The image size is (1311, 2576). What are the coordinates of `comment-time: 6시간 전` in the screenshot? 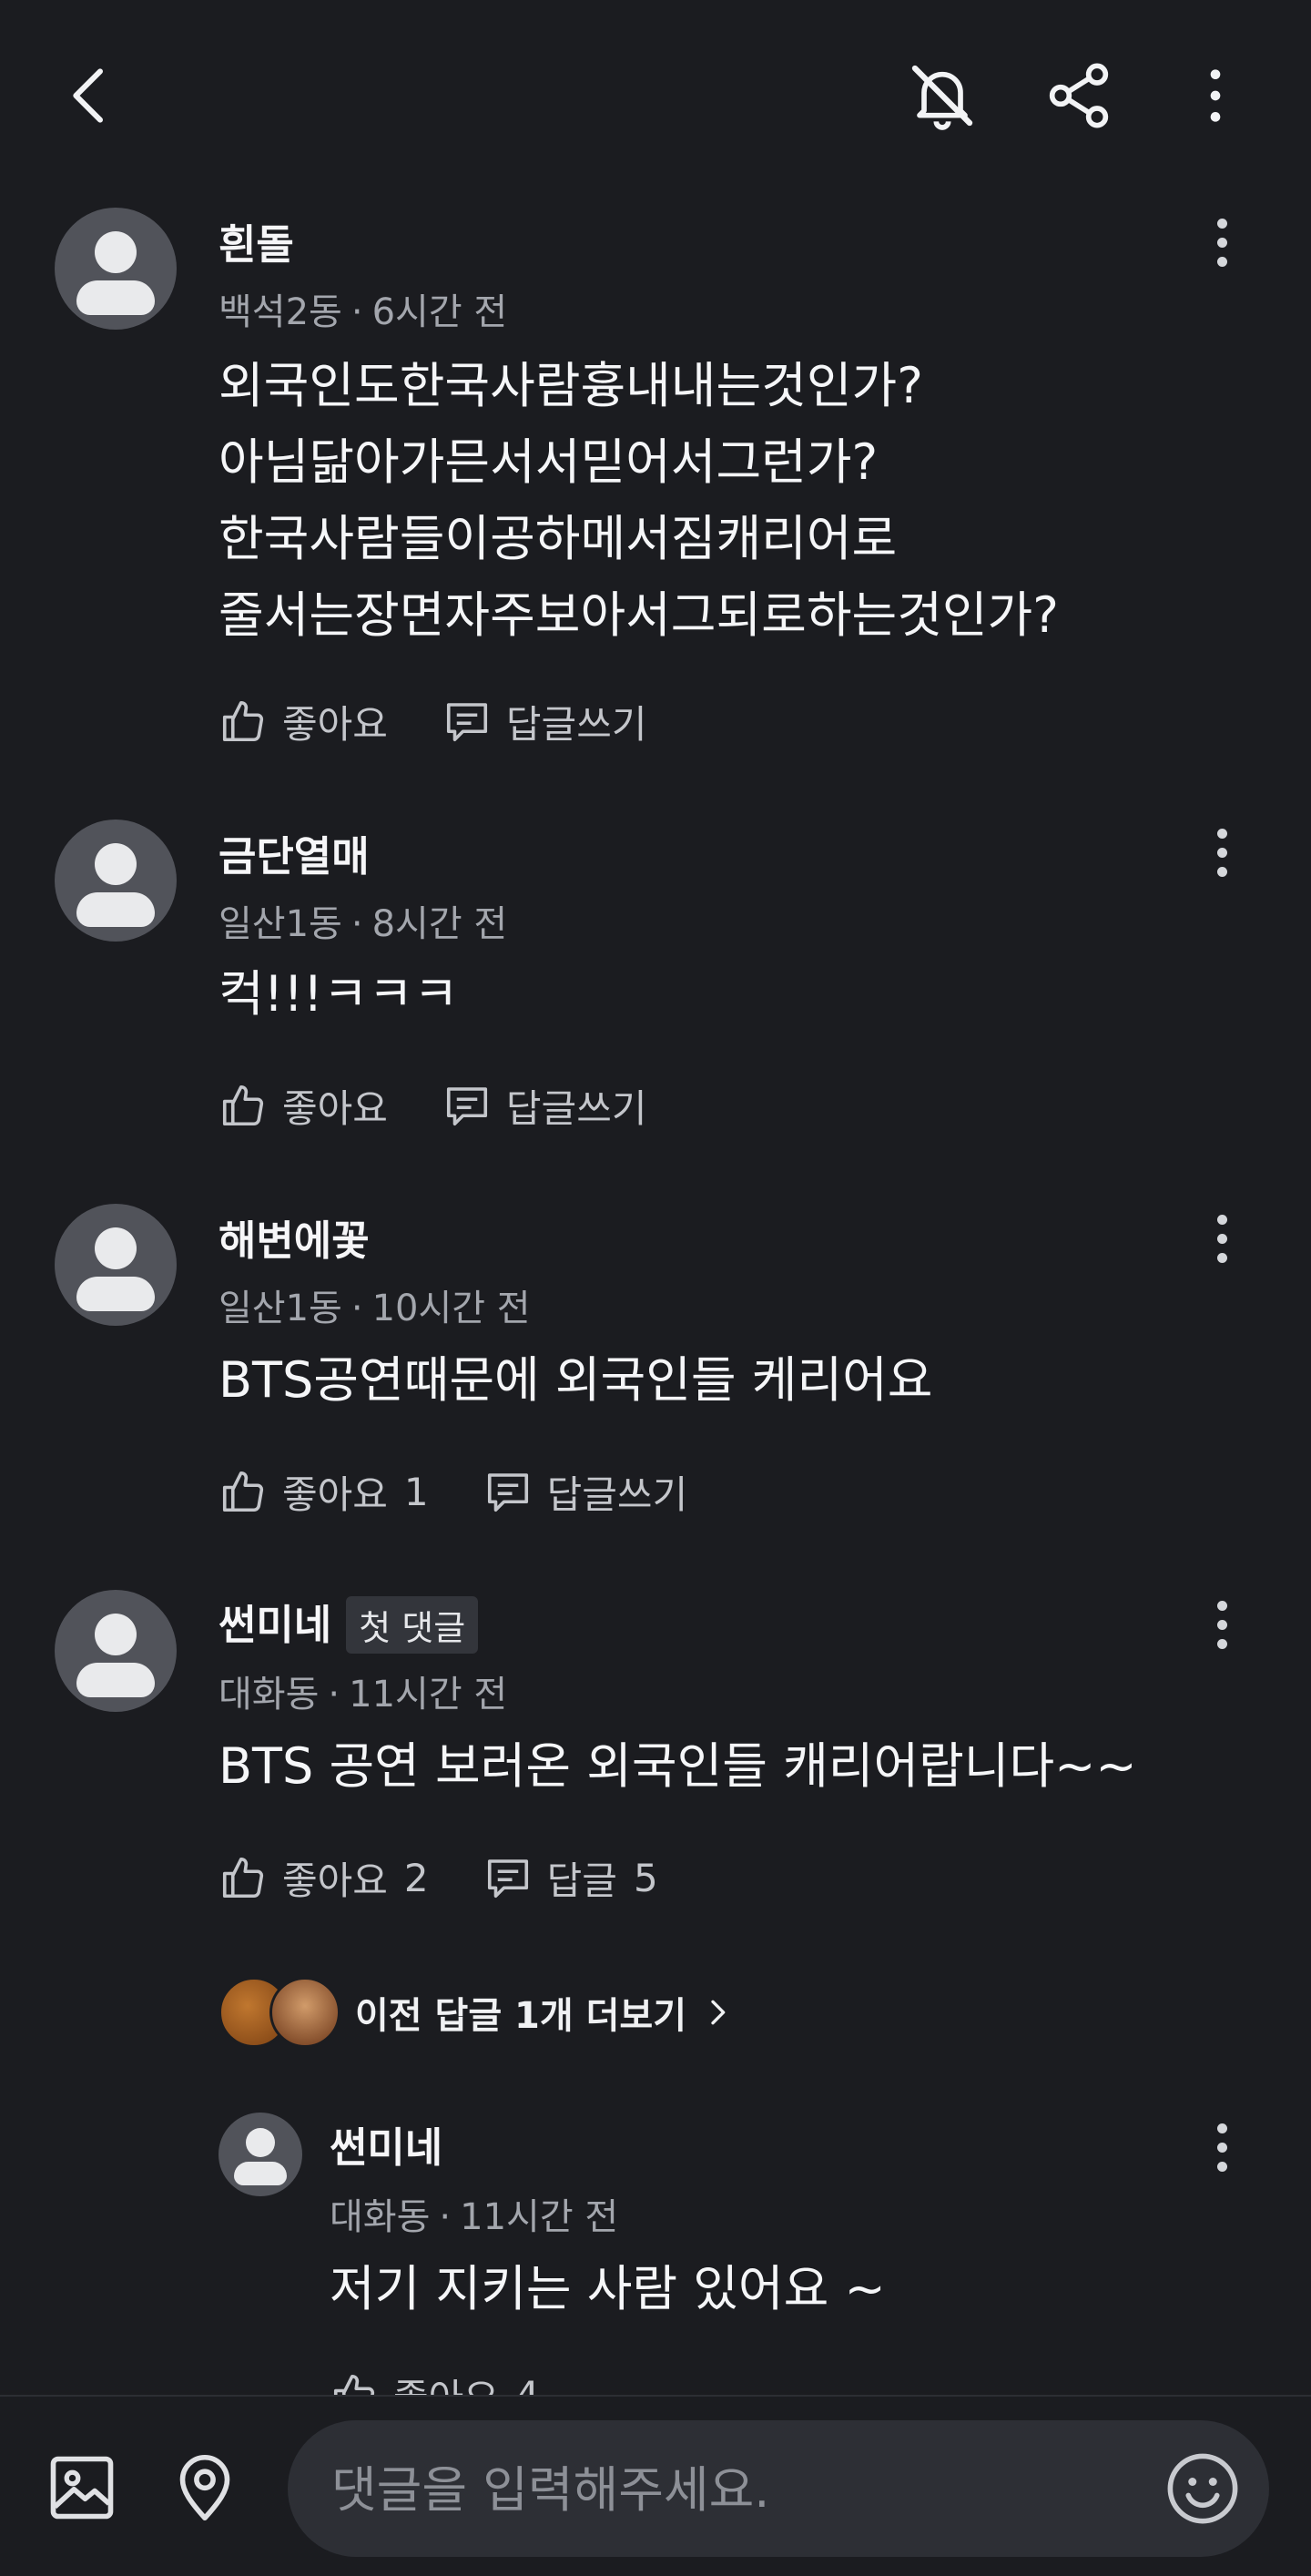 It's located at (439, 312).